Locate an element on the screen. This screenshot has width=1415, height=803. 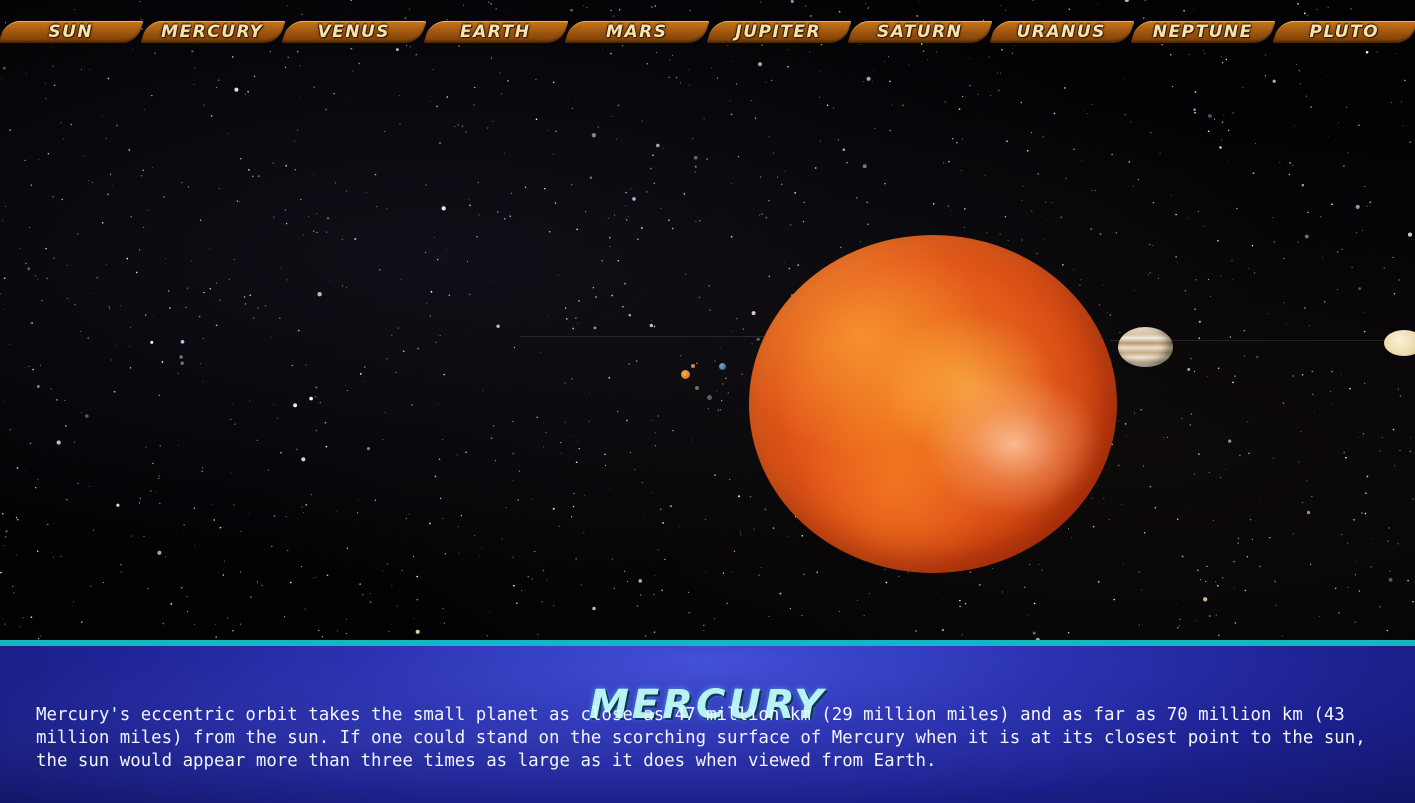
planet-mercury-small is located at coordinates (685, 374).